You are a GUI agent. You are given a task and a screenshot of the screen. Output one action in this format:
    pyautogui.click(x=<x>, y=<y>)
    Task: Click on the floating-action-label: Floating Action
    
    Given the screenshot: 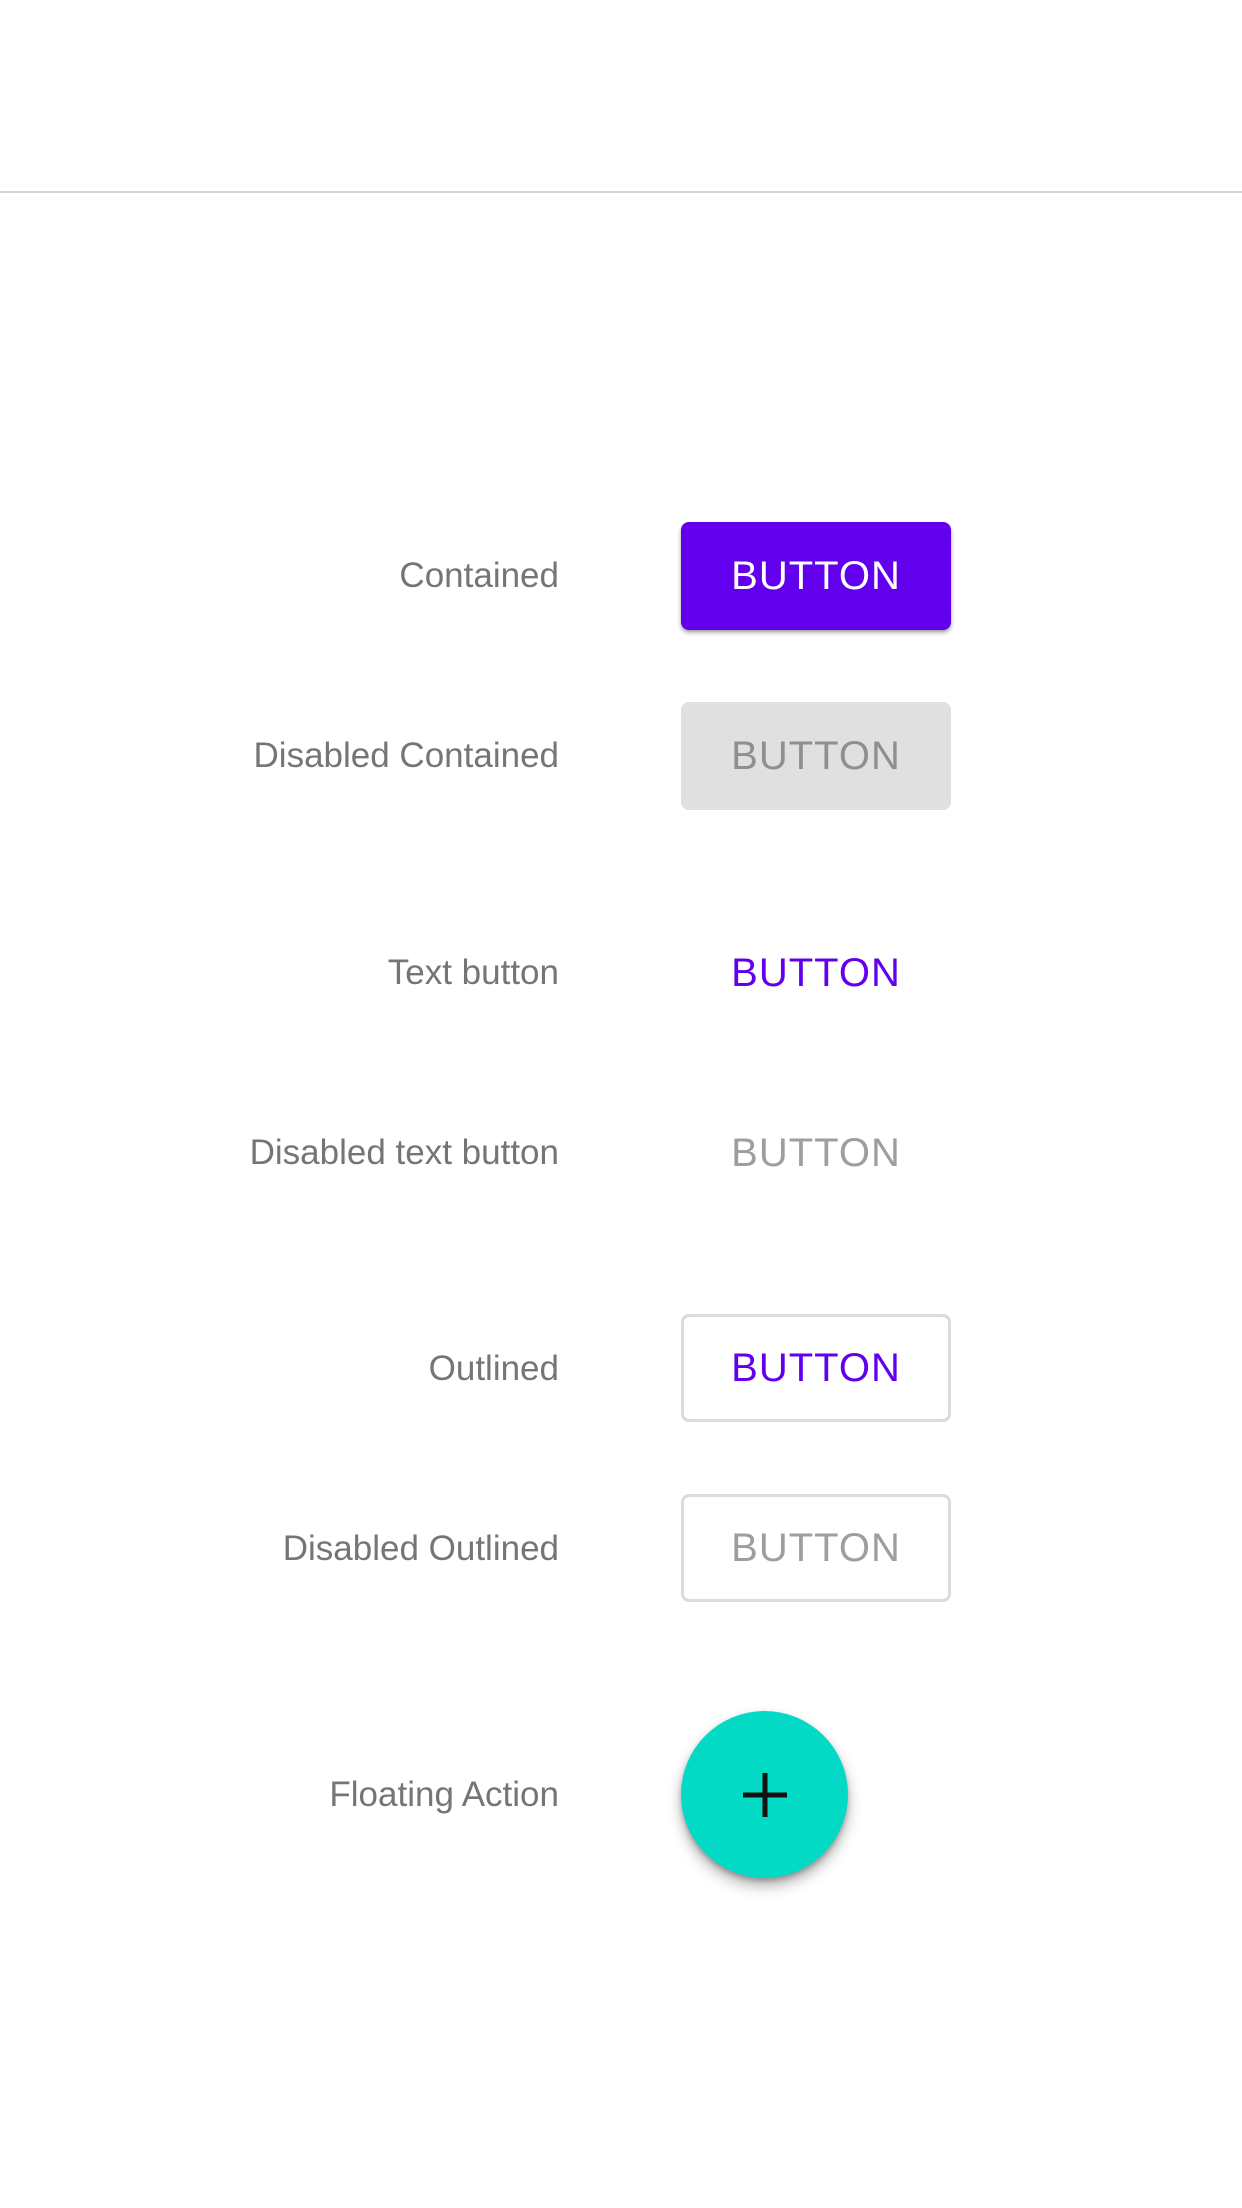 What is the action you would take?
    pyautogui.click(x=444, y=1794)
    